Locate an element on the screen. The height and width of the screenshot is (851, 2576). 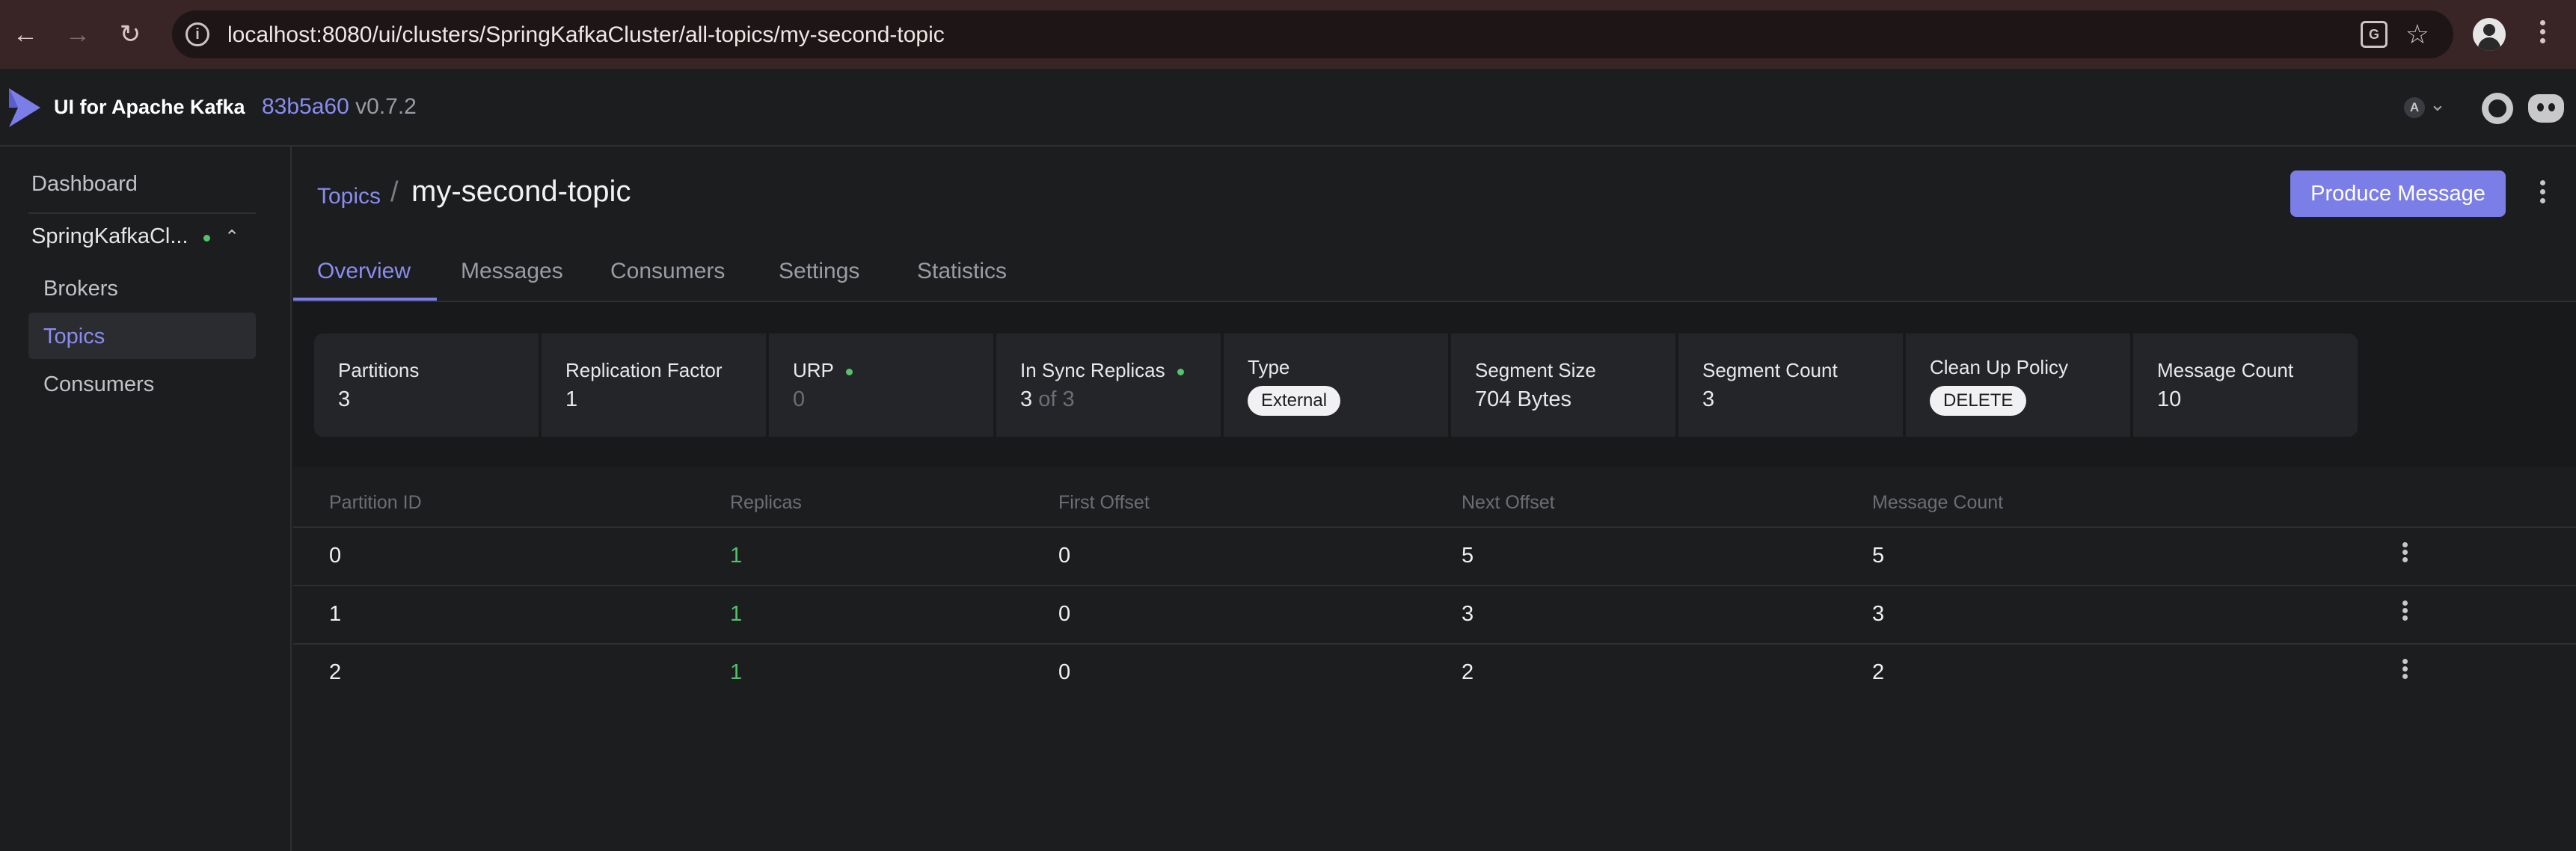
column-header-message-count: Message Count is located at coordinates (1937, 503).